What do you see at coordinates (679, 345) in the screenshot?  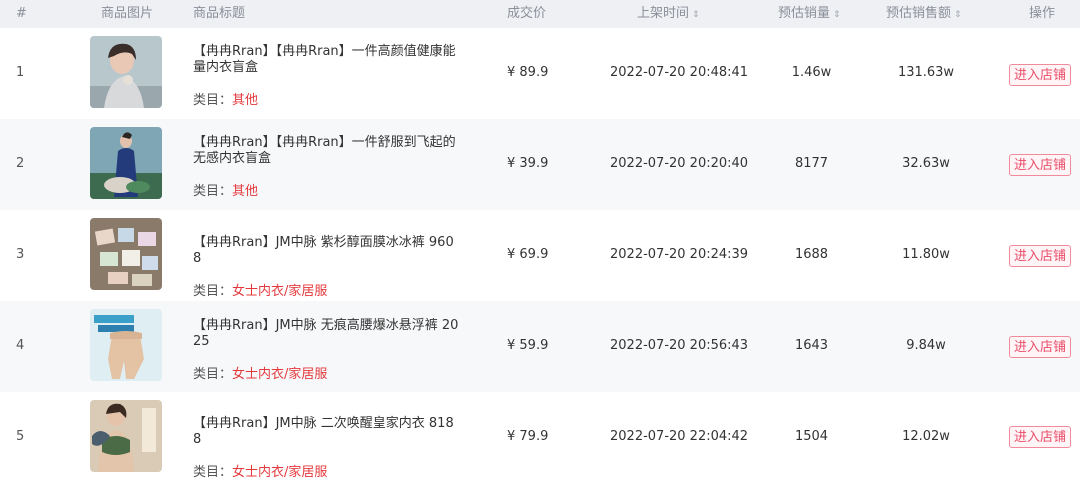 I see `listed-time: 2022-07-20 20:56:43` at bounding box center [679, 345].